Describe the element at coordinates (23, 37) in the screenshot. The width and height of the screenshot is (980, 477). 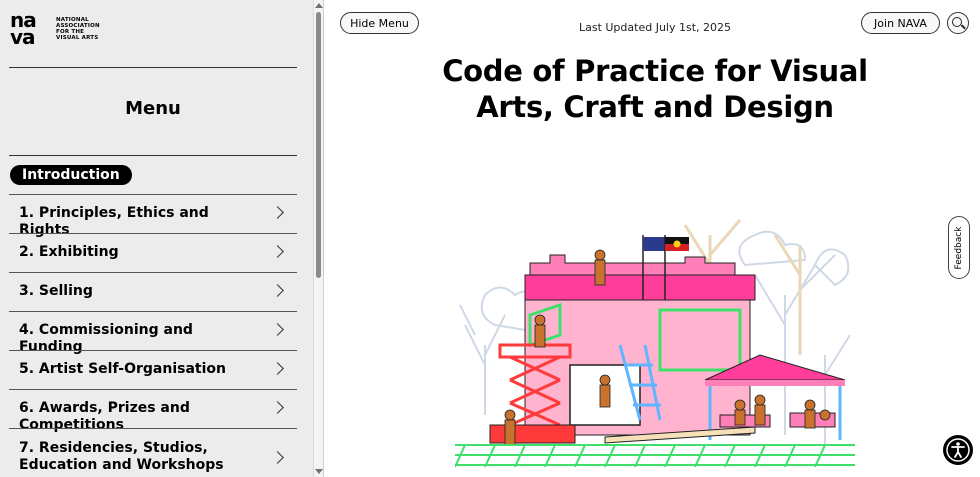
I see `logo-mark-line2: va` at that location.